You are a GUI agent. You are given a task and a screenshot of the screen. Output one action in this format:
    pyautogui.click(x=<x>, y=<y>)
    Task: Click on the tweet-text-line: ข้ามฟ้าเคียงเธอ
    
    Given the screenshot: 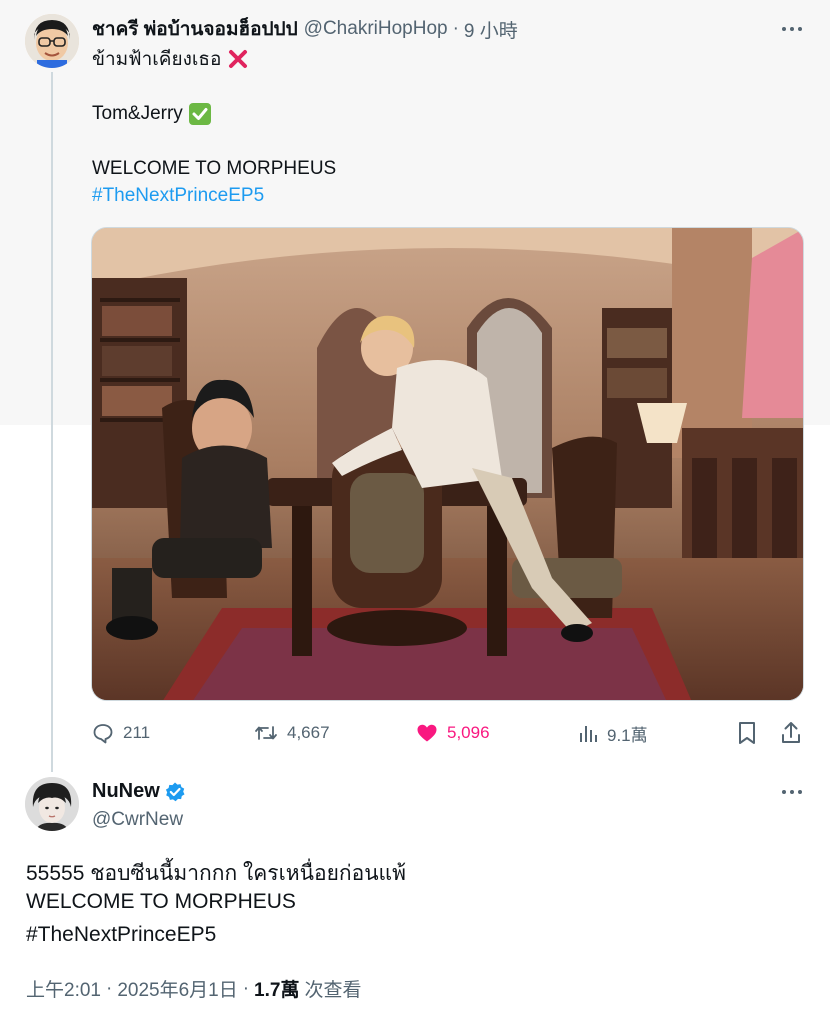 What is the action you would take?
    pyautogui.click(x=170, y=59)
    